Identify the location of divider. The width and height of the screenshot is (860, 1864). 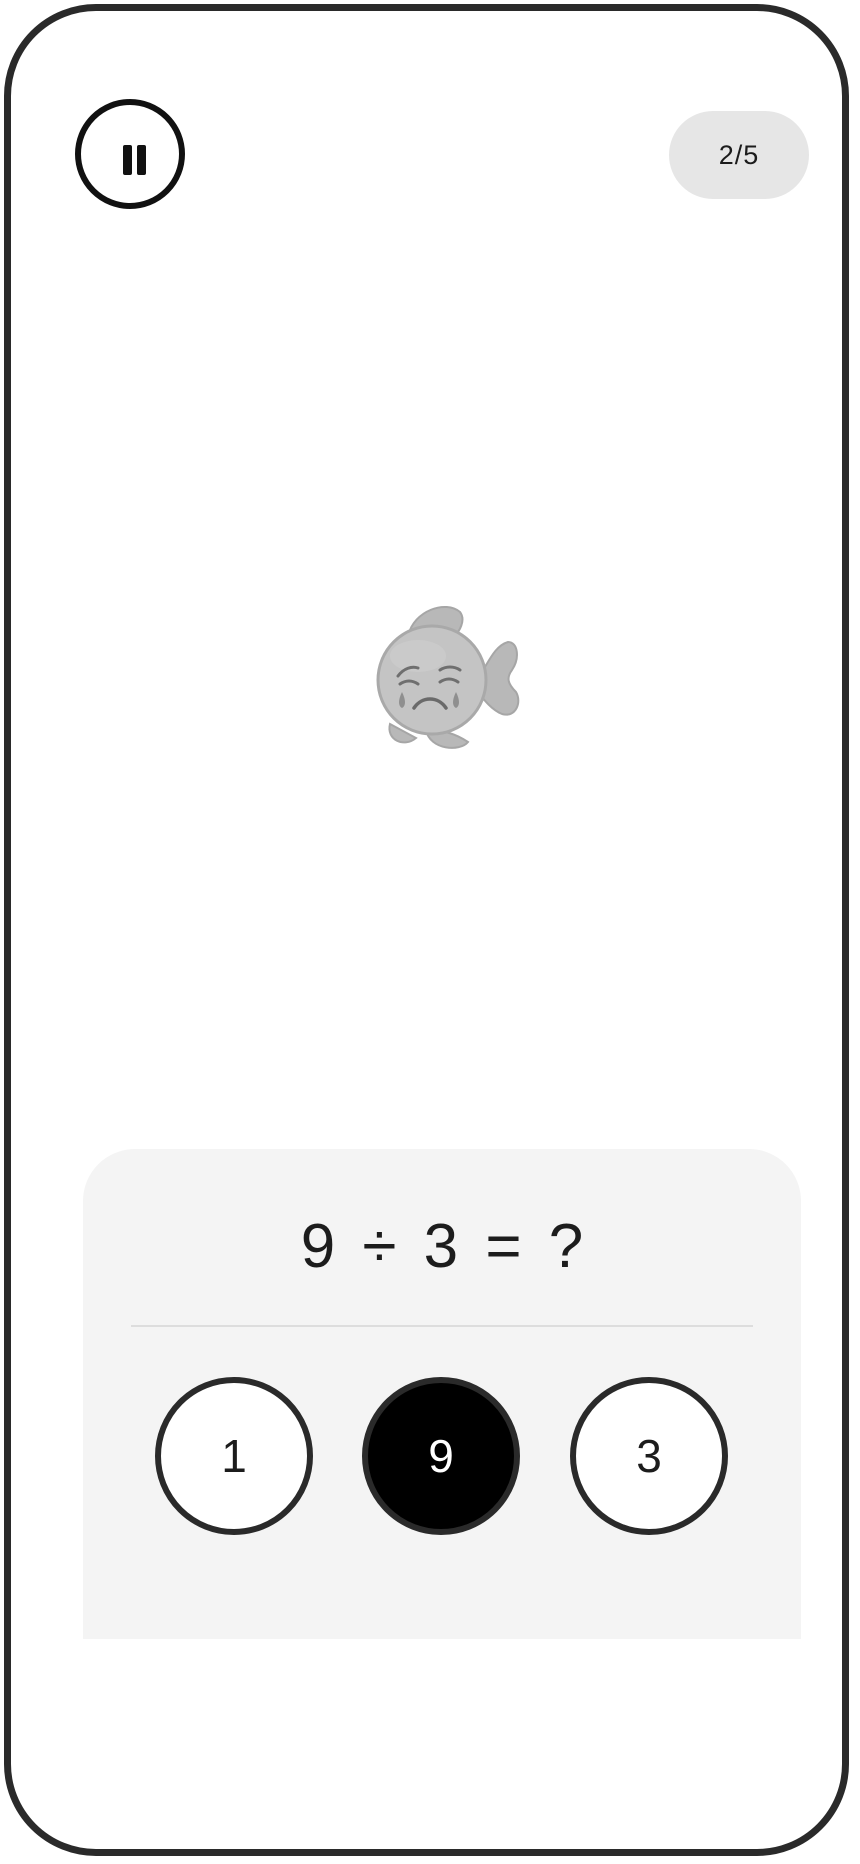
(442, 1326).